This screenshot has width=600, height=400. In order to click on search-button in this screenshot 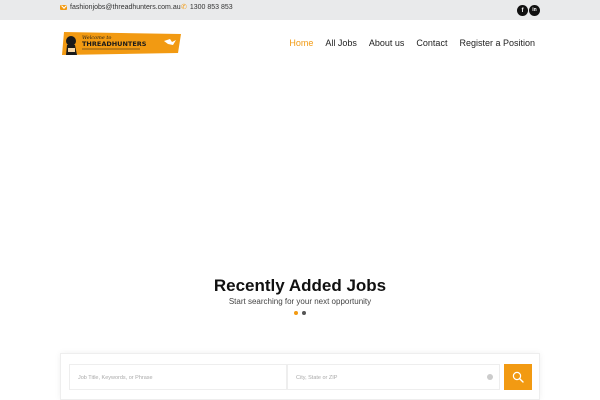, I will do `click(518, 377)`.